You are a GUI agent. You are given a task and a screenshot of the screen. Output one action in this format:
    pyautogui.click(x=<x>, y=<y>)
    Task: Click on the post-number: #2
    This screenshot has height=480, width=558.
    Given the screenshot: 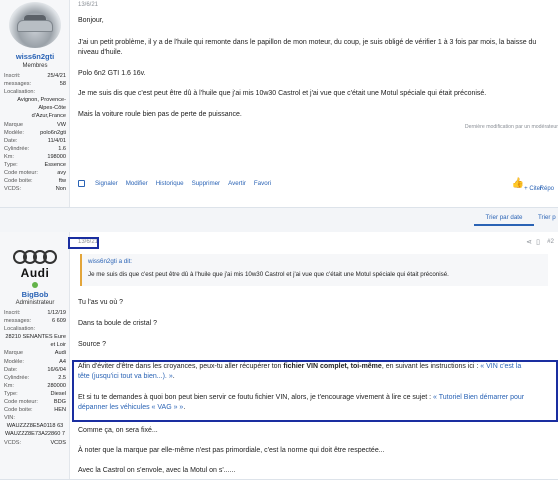 What is the action you would take?
    pyautogui.click(x=550, y=241)
    